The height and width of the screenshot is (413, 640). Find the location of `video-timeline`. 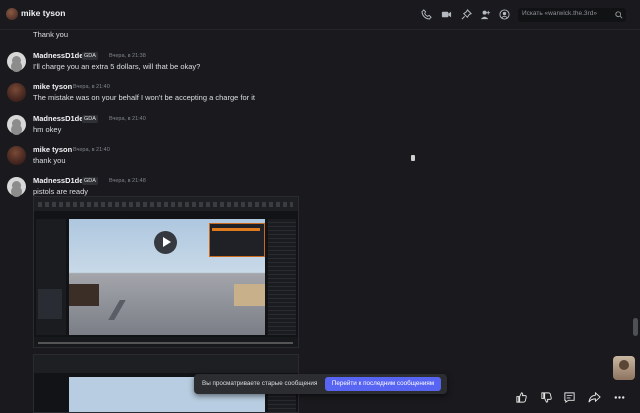

video-timeline is located at coordinates (165, 343).